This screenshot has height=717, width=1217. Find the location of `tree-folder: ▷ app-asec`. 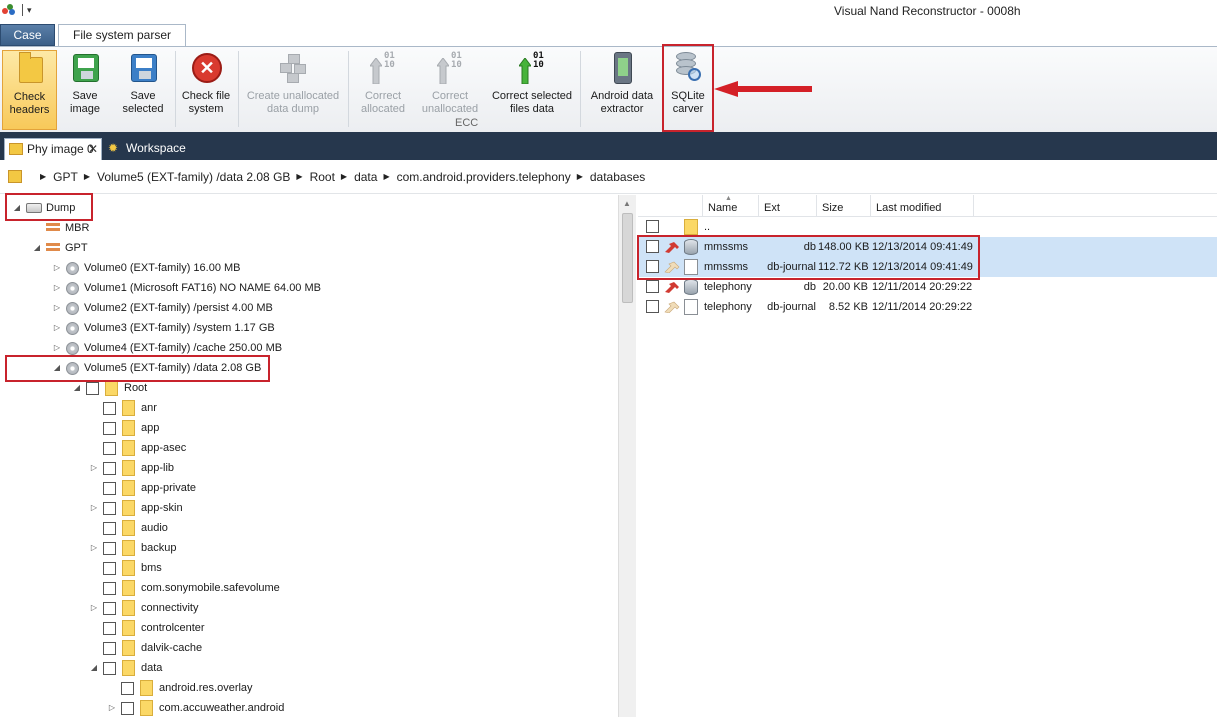

tree-folder: ▷ app-asec is located at coordinates (137, 448).